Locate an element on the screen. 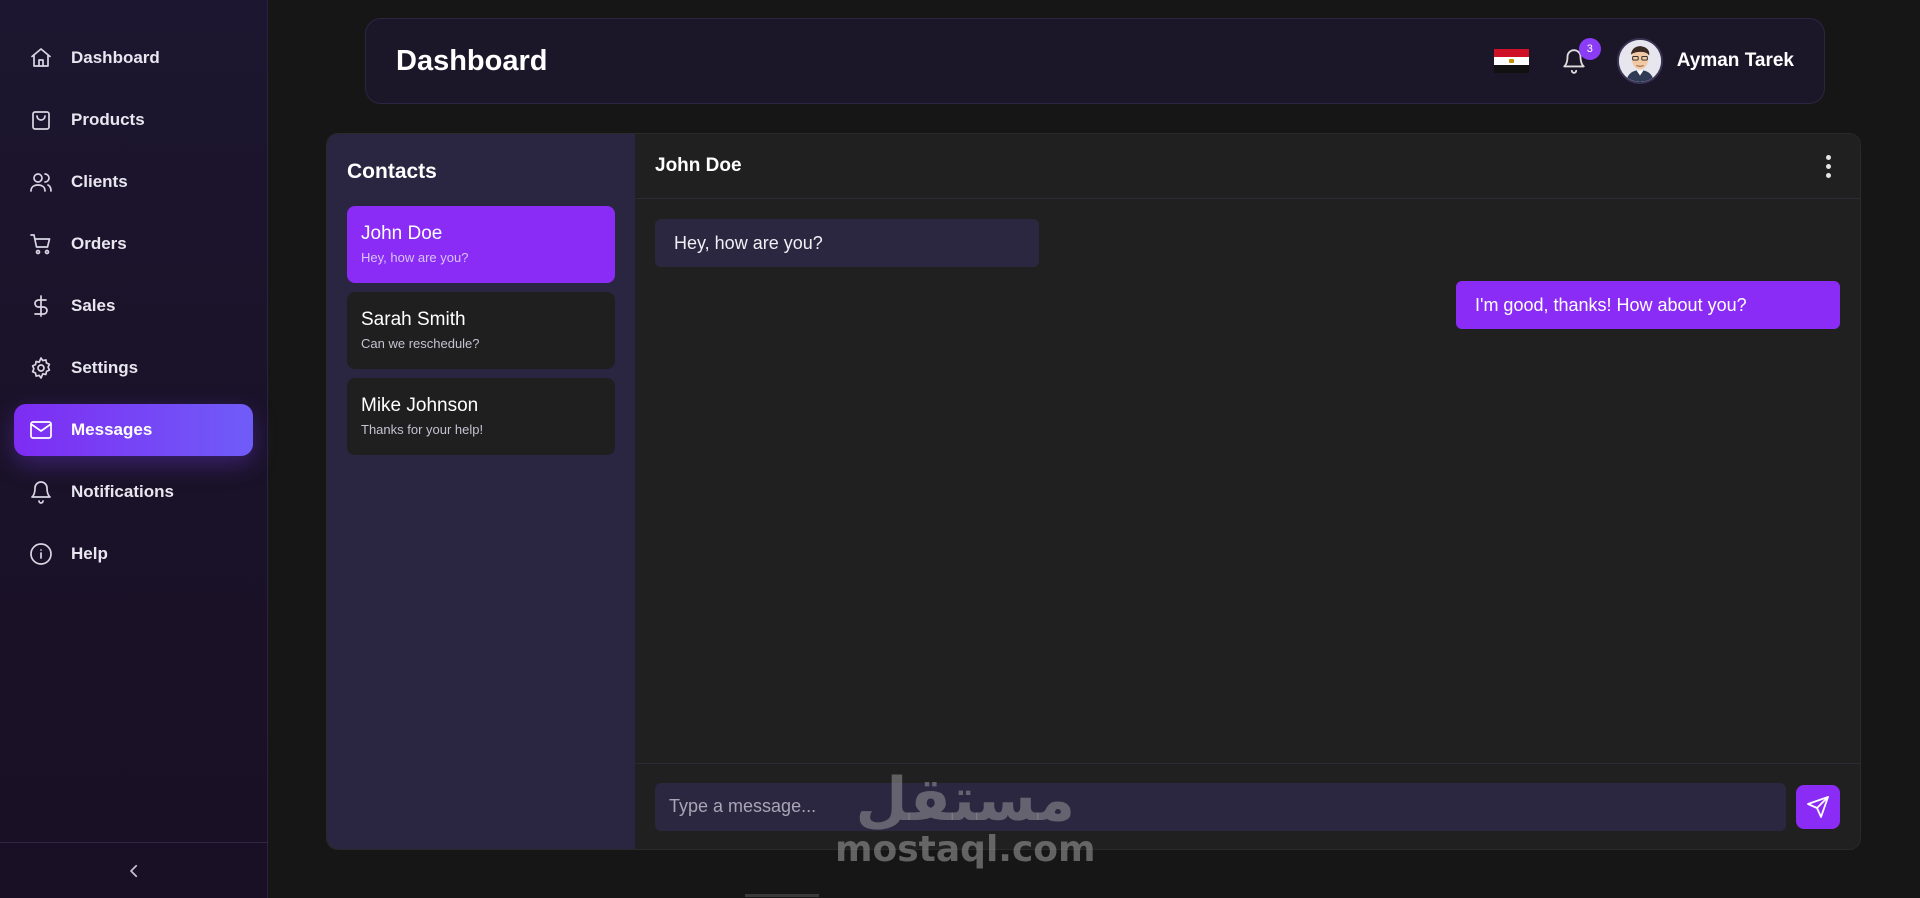 Image resolution: width=1920 pixels, height=898 pixels. page-title: Dashboard is located at coordinates (472, 60).